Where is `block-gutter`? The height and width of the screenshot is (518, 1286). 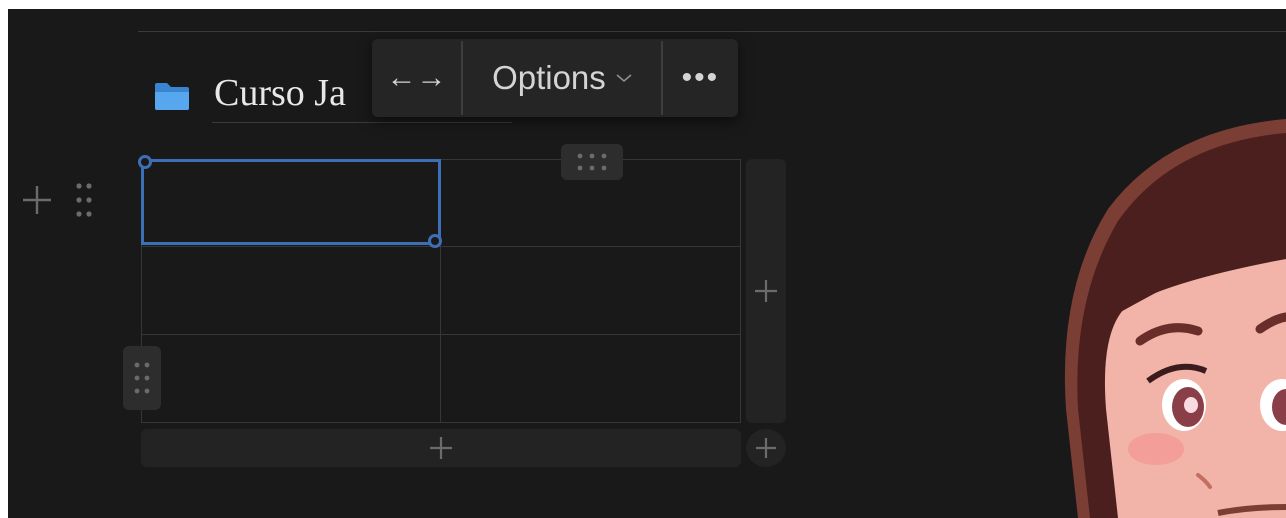 block-gutter is located at coordinates (57, 200).